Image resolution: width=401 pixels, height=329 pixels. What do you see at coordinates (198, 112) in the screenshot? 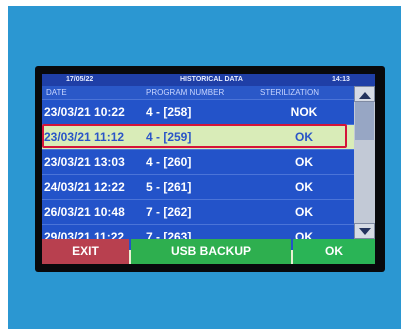
I see `table-row: 23/03/21 10:22 4 - [258] NOK` at bounding box center [198, 112].